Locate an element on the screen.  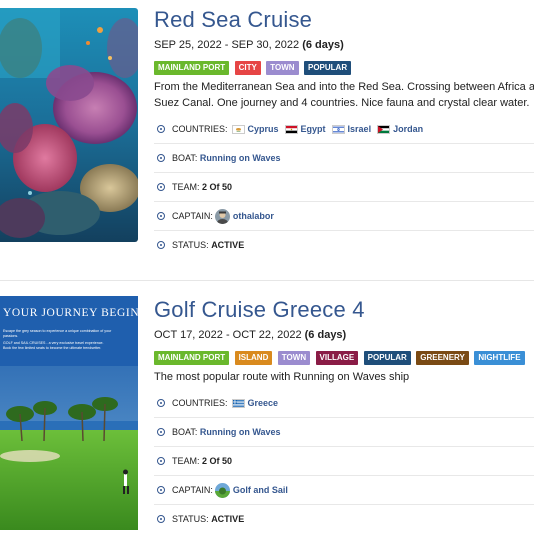
card-divider is located at coordinates (267, 280).